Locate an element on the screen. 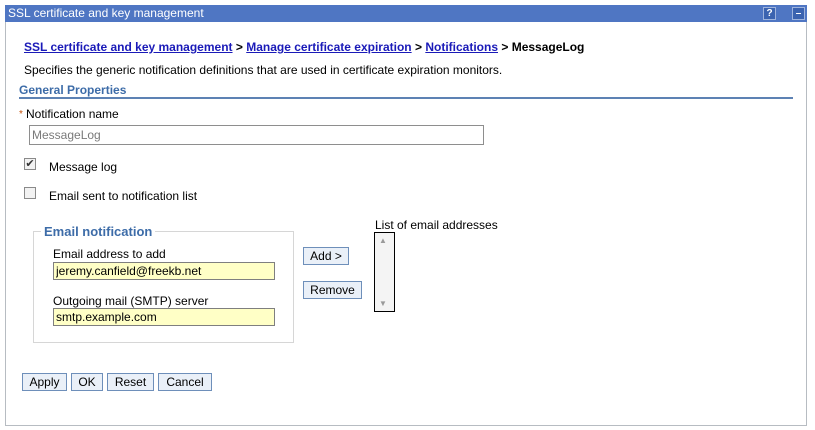  email-list-box-label: List of email addresses is located at coordinates (436, 225).